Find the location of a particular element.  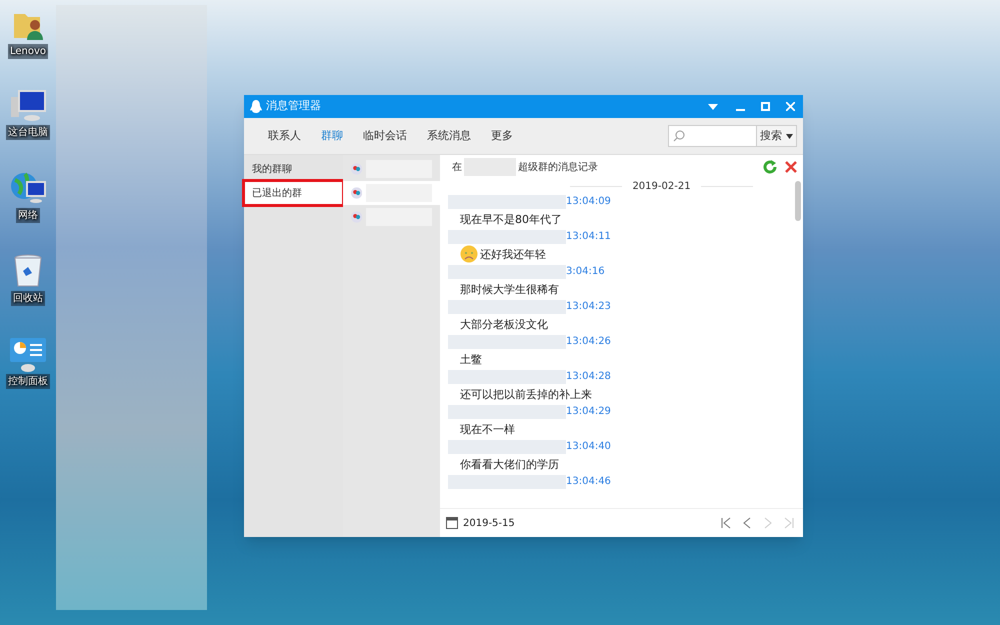

desktop-icon-label: 这台电脑 is located at coordinates (28, 132).